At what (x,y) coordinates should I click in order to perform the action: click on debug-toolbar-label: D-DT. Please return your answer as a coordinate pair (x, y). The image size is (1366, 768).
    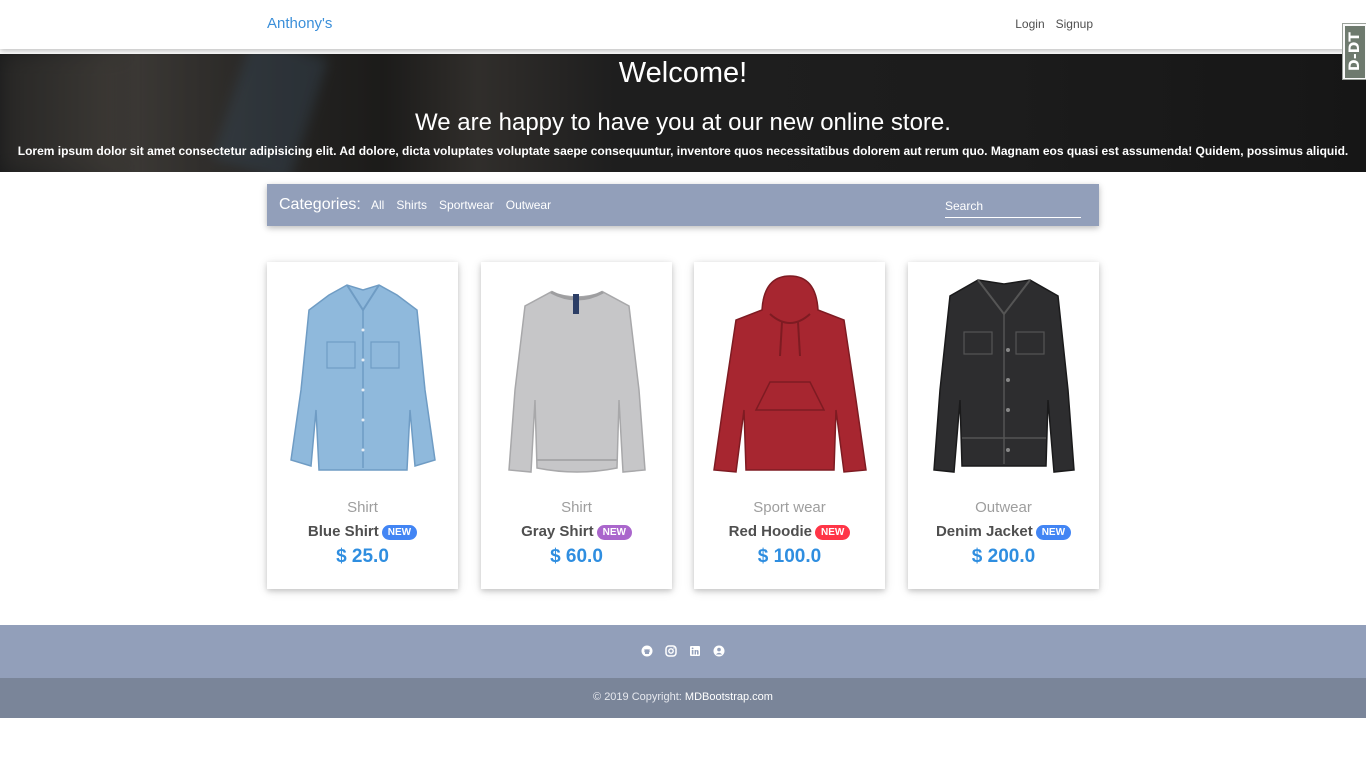
    Looking at the image, I should click on (1355, 52).